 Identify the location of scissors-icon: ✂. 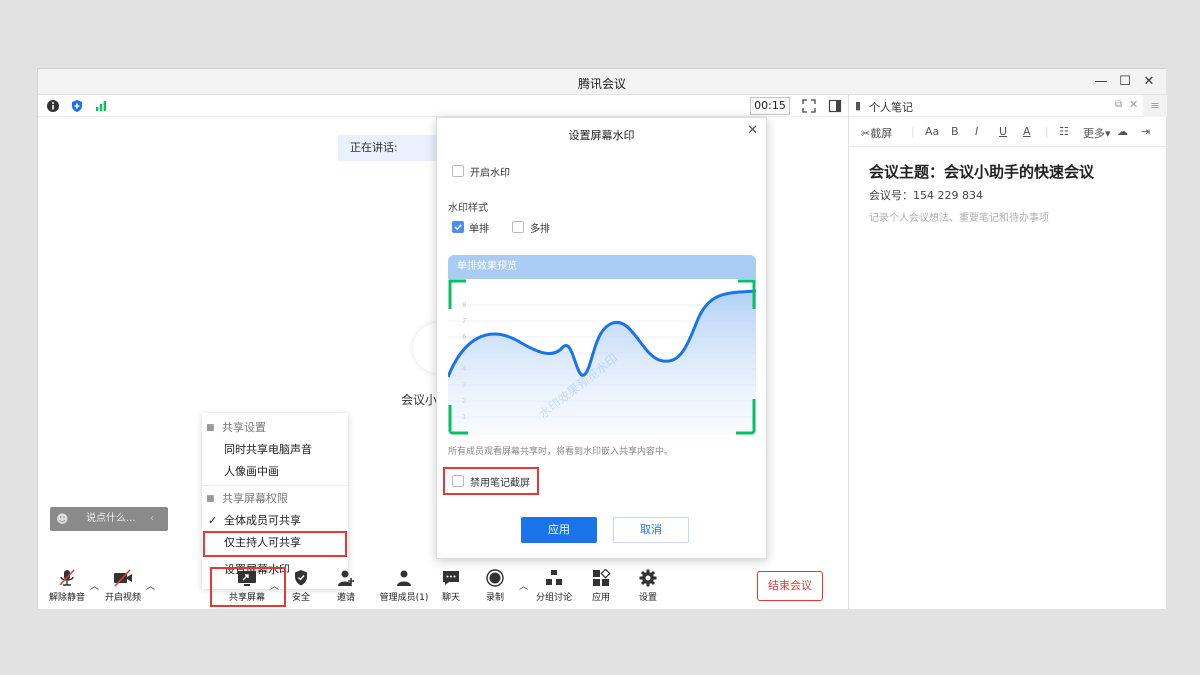
(866, 133).